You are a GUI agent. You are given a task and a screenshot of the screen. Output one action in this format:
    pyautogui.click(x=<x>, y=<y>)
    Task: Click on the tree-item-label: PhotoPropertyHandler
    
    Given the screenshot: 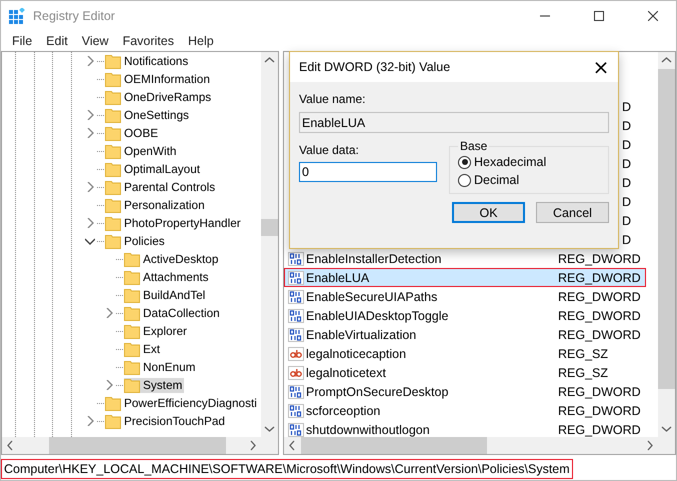 What is the action you would take?
    pyautogui.click(x=182, y=223)
    